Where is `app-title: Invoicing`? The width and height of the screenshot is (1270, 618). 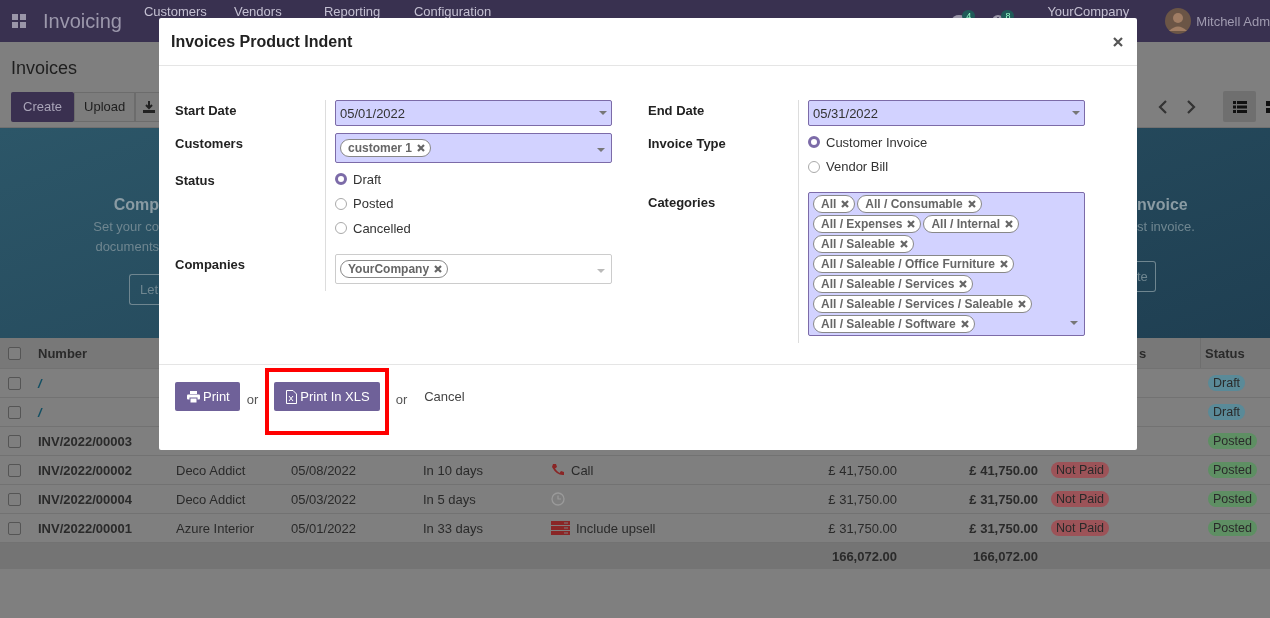
app-title: Invoicing is located at coordinates (82, 21).